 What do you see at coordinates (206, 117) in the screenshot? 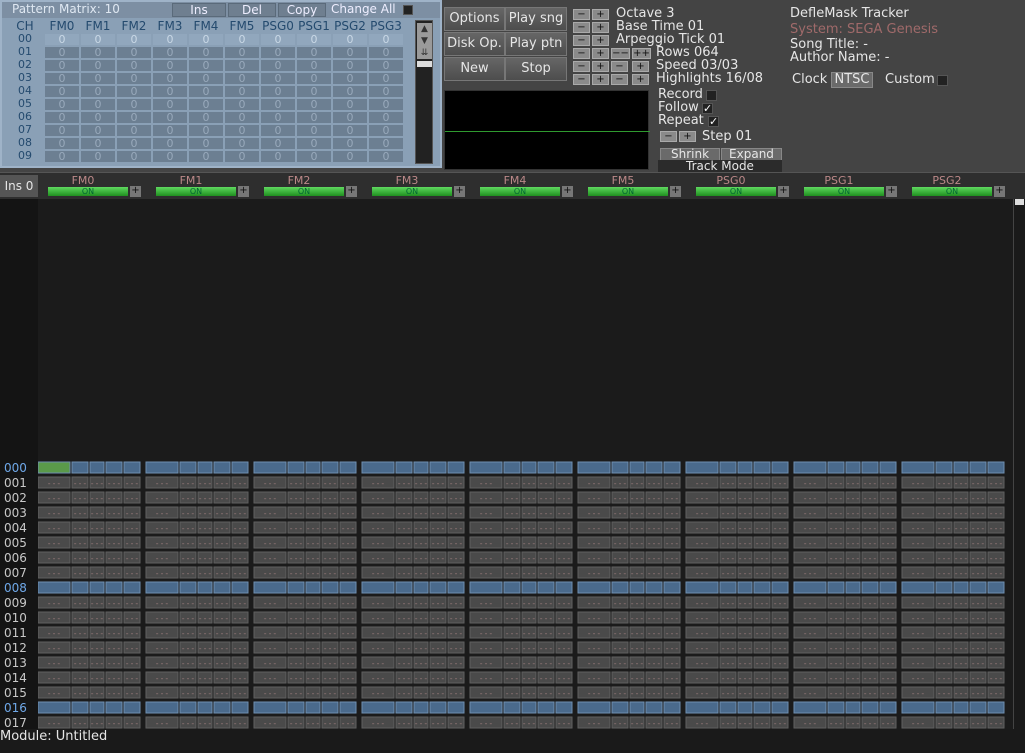
I see `matrix-row: 06 0 0 0 0 0 0 0 0 0 0` at bounding box center [206, 117].